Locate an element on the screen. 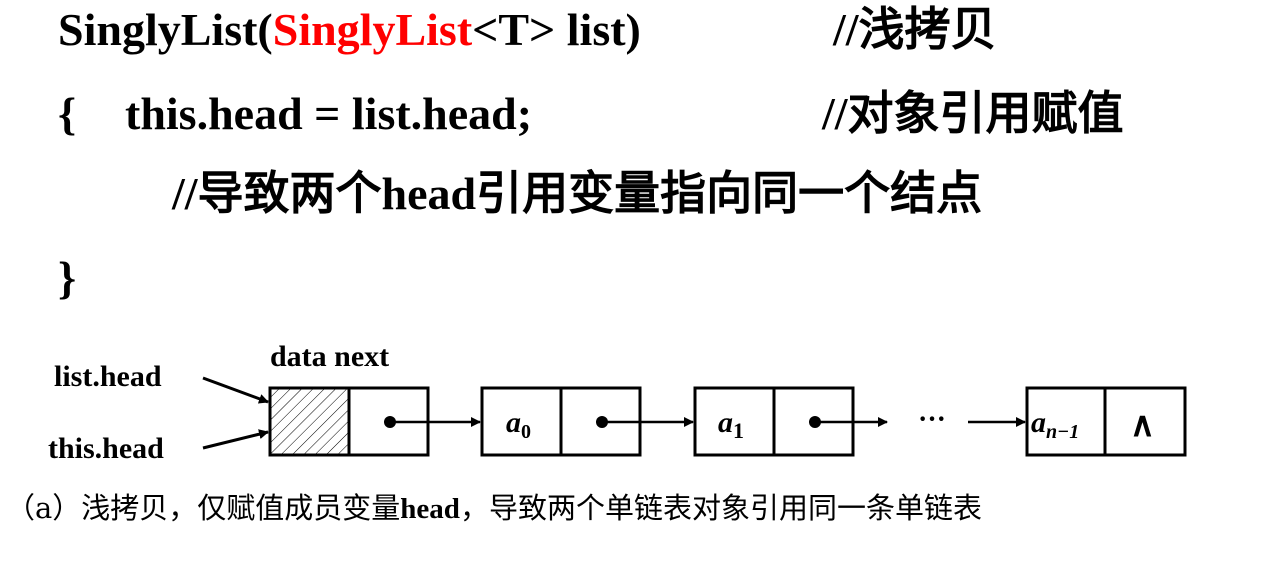 The height and width of the screenshot is (569, 1269). field-labels: data next is located at coordinates (329, 356).